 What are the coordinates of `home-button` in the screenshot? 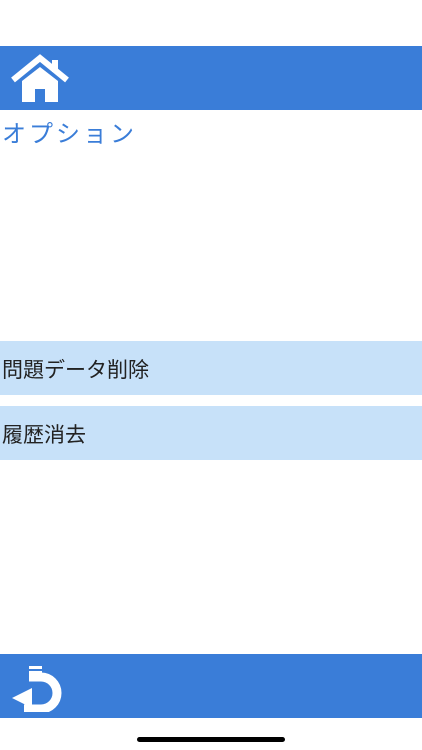 It's located at (40, 79).